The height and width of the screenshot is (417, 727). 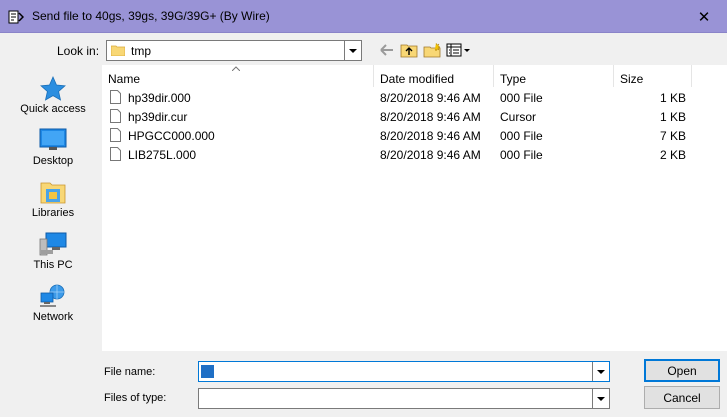 What do you see at coordinates (404, 371) in the screenshot?
I see `file-name-input` at bounding box center [404, 371].